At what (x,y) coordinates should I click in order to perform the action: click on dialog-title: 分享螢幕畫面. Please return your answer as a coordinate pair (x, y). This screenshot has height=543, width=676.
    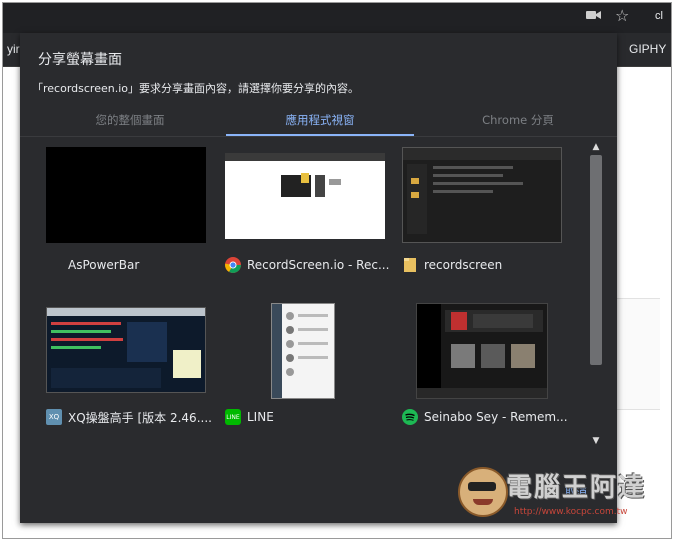
    Looking at the image, I should click on (80, 60).